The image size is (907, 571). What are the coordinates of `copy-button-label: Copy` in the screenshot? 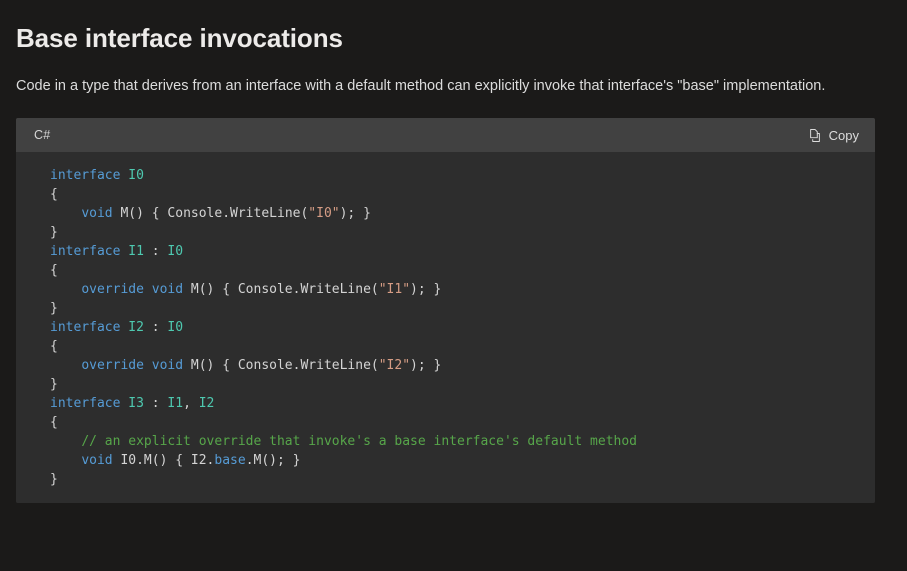 It's located at (843, 135).